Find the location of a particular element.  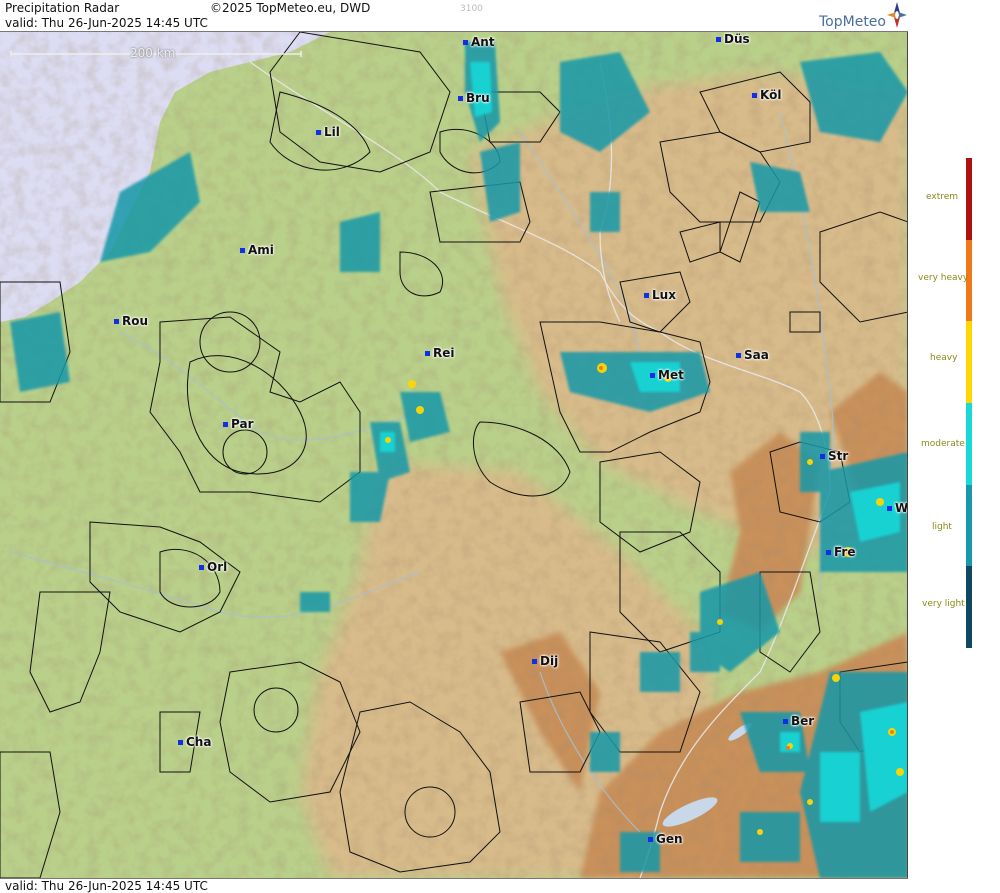

legend-label-heavy: heavy is located at coordinates (944, 358).